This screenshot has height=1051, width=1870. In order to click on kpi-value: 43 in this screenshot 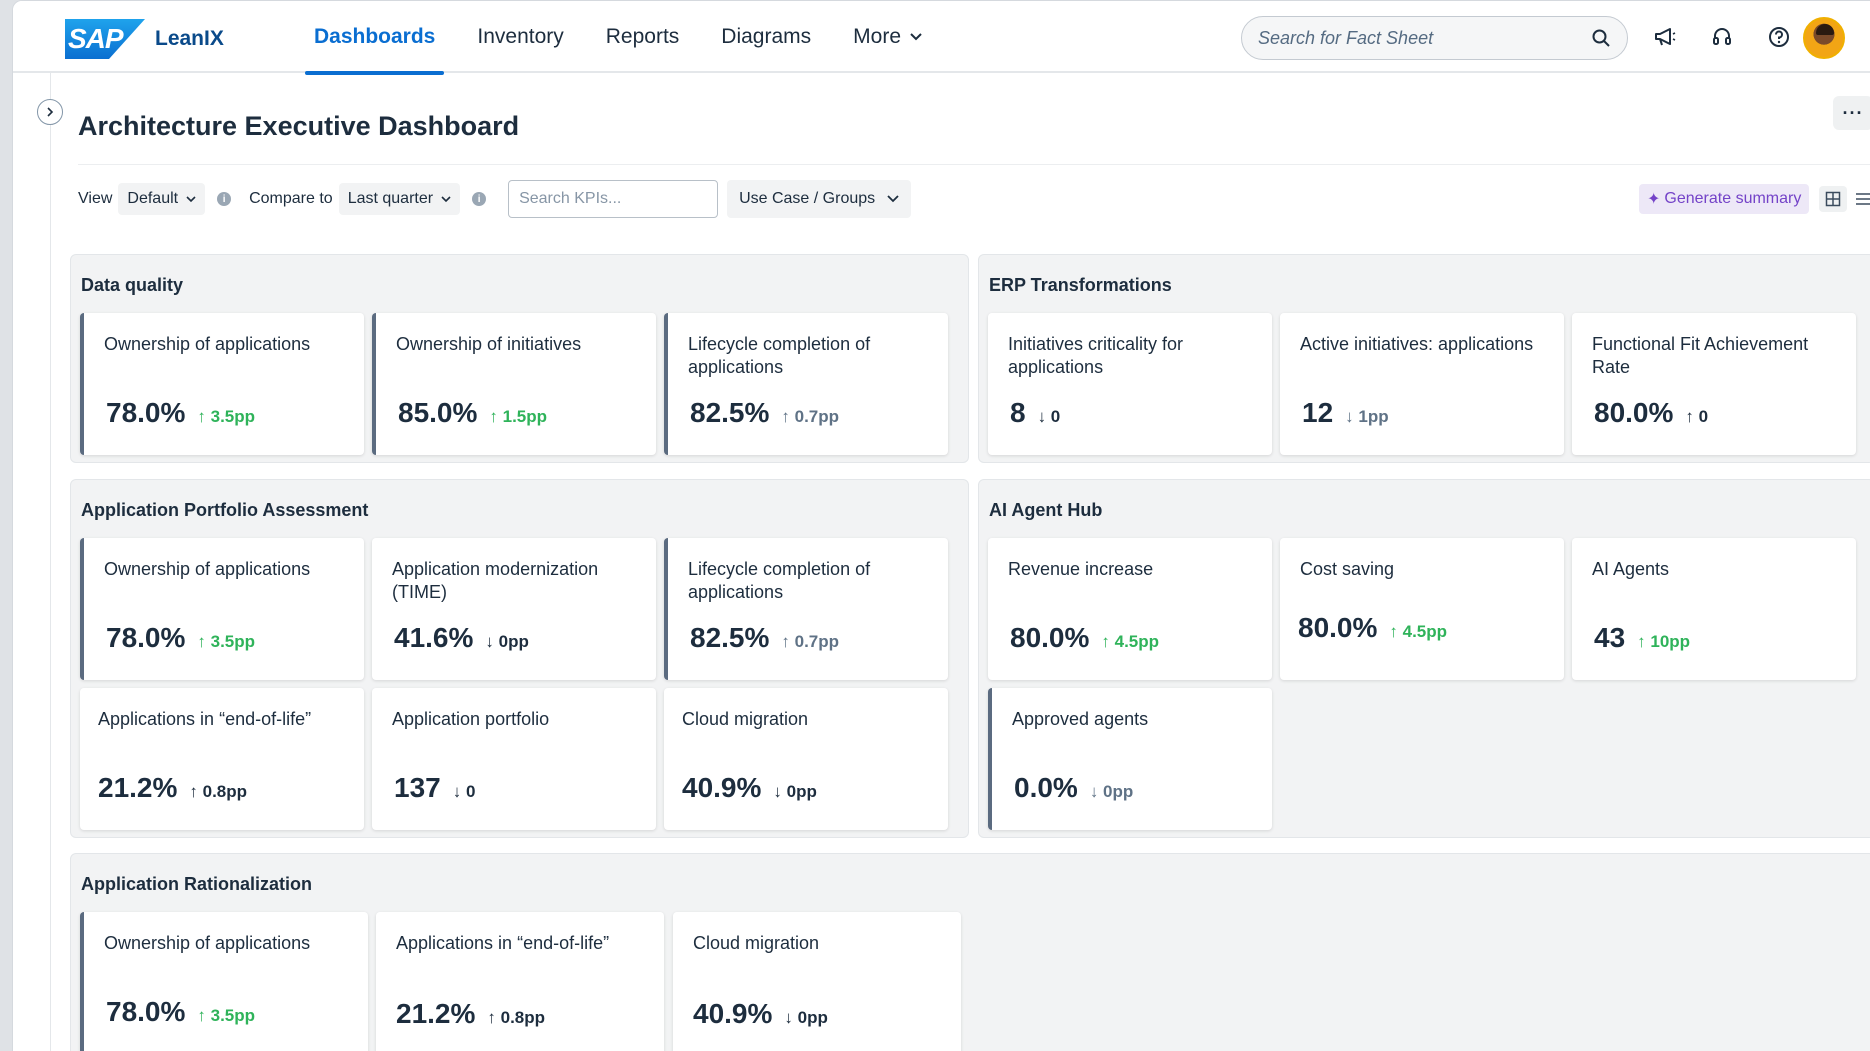, I will do `click(1610, 637)`.